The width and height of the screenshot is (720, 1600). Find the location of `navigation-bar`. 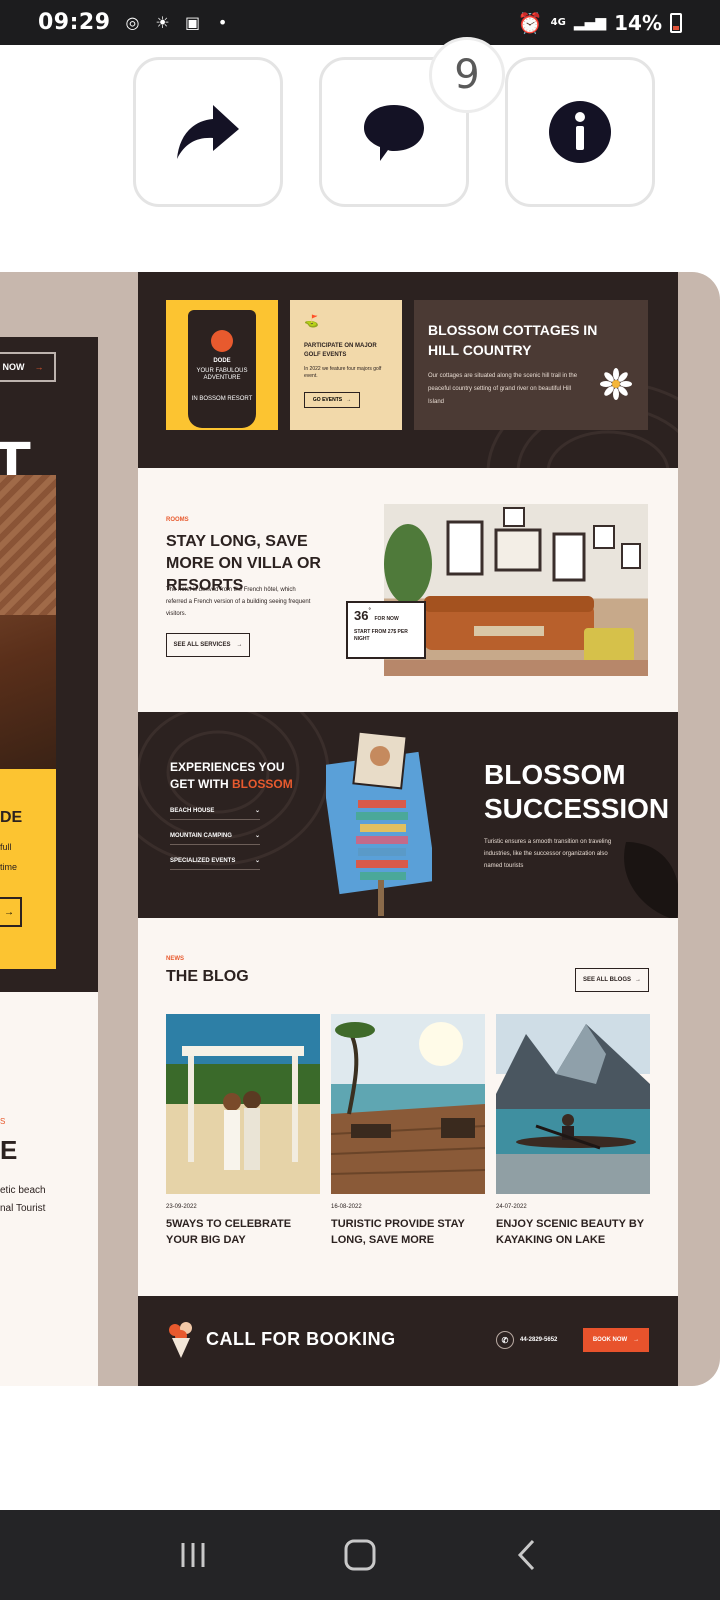

navigation-bar is located at coordinates (360, 1555).